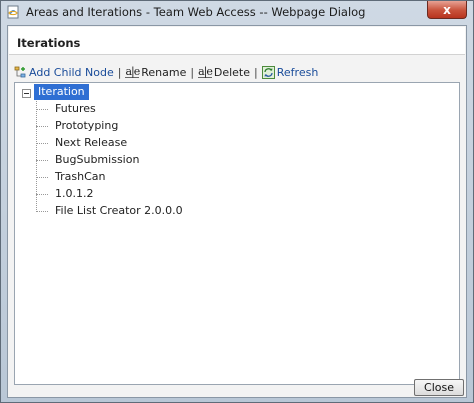 Image resolution: width=474 pixels, height=403 pixels. Describe the element at coordinates (49, 43) in the screenshot. I see `panel-title: Iterations` at that location.